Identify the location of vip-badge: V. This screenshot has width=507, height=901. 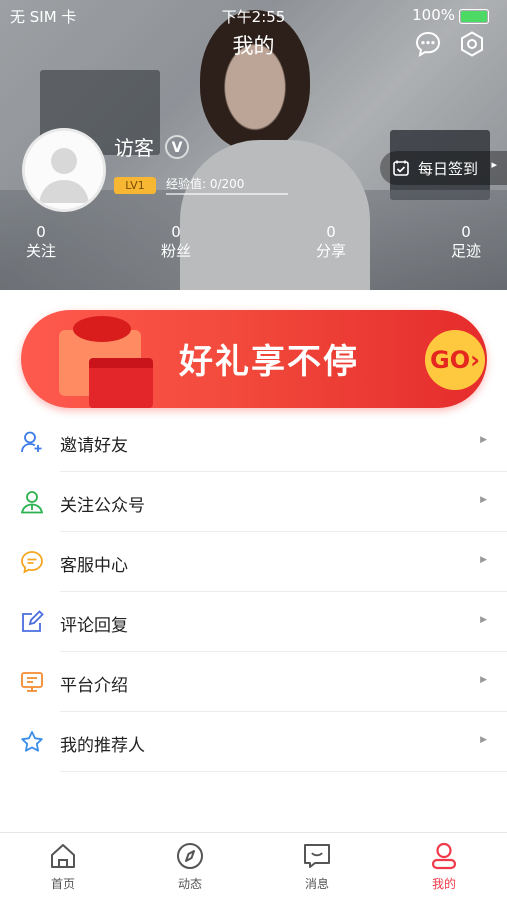
(177, 147).